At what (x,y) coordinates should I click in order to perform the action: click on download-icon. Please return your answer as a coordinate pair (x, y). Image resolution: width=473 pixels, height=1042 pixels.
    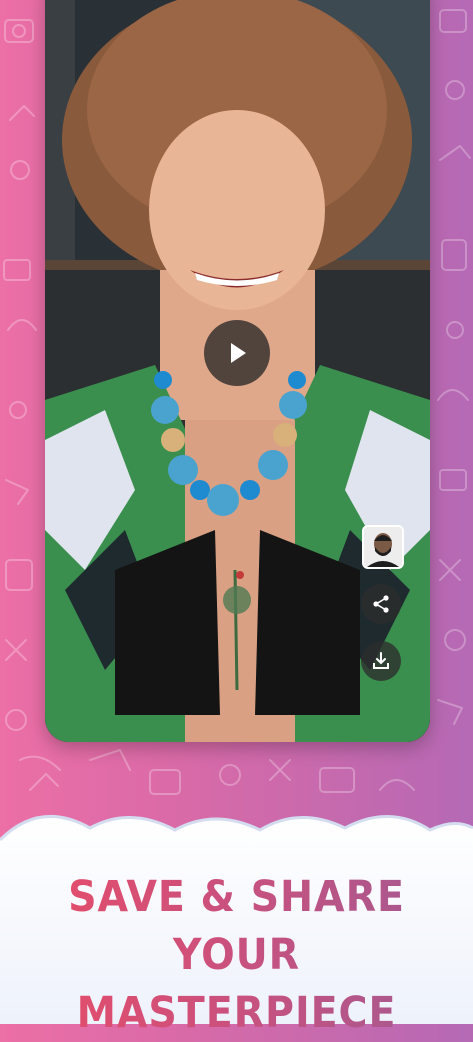
    Looking at the image, I should click on (381, 660).